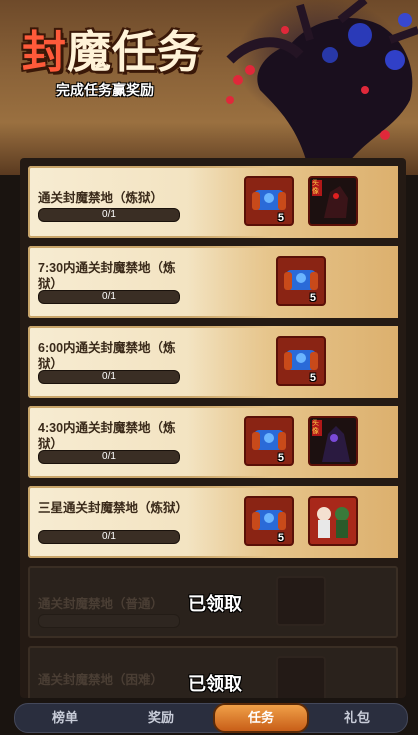 This screenshot has height=735, width=418. I want to click on task-label: 通关封魔禁地（普通）, so click(101, 604).